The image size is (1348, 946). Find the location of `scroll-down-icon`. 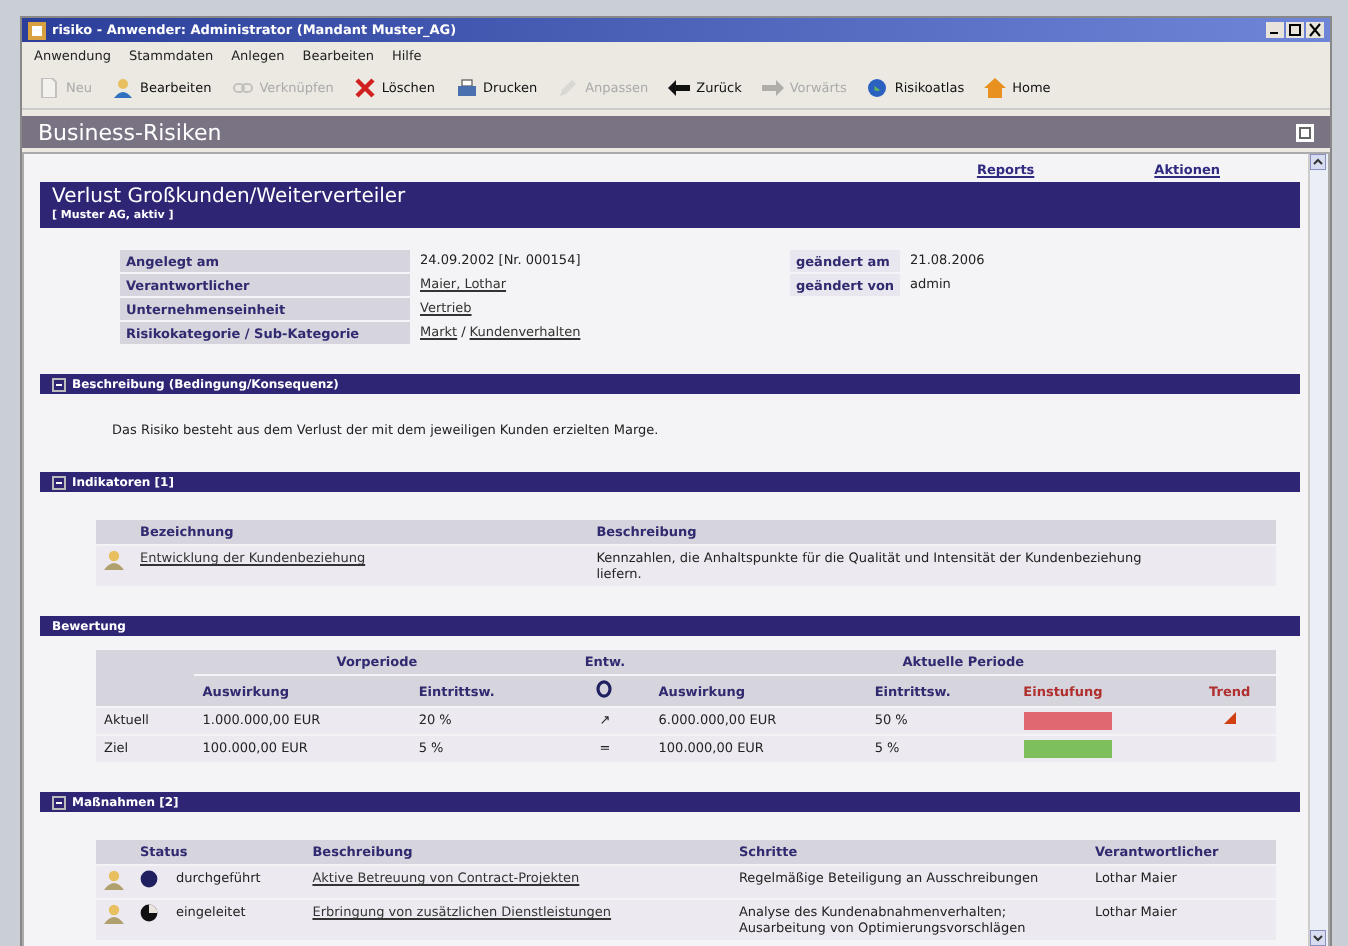

scroll-down-icon is located at coordinates (1318, 938).